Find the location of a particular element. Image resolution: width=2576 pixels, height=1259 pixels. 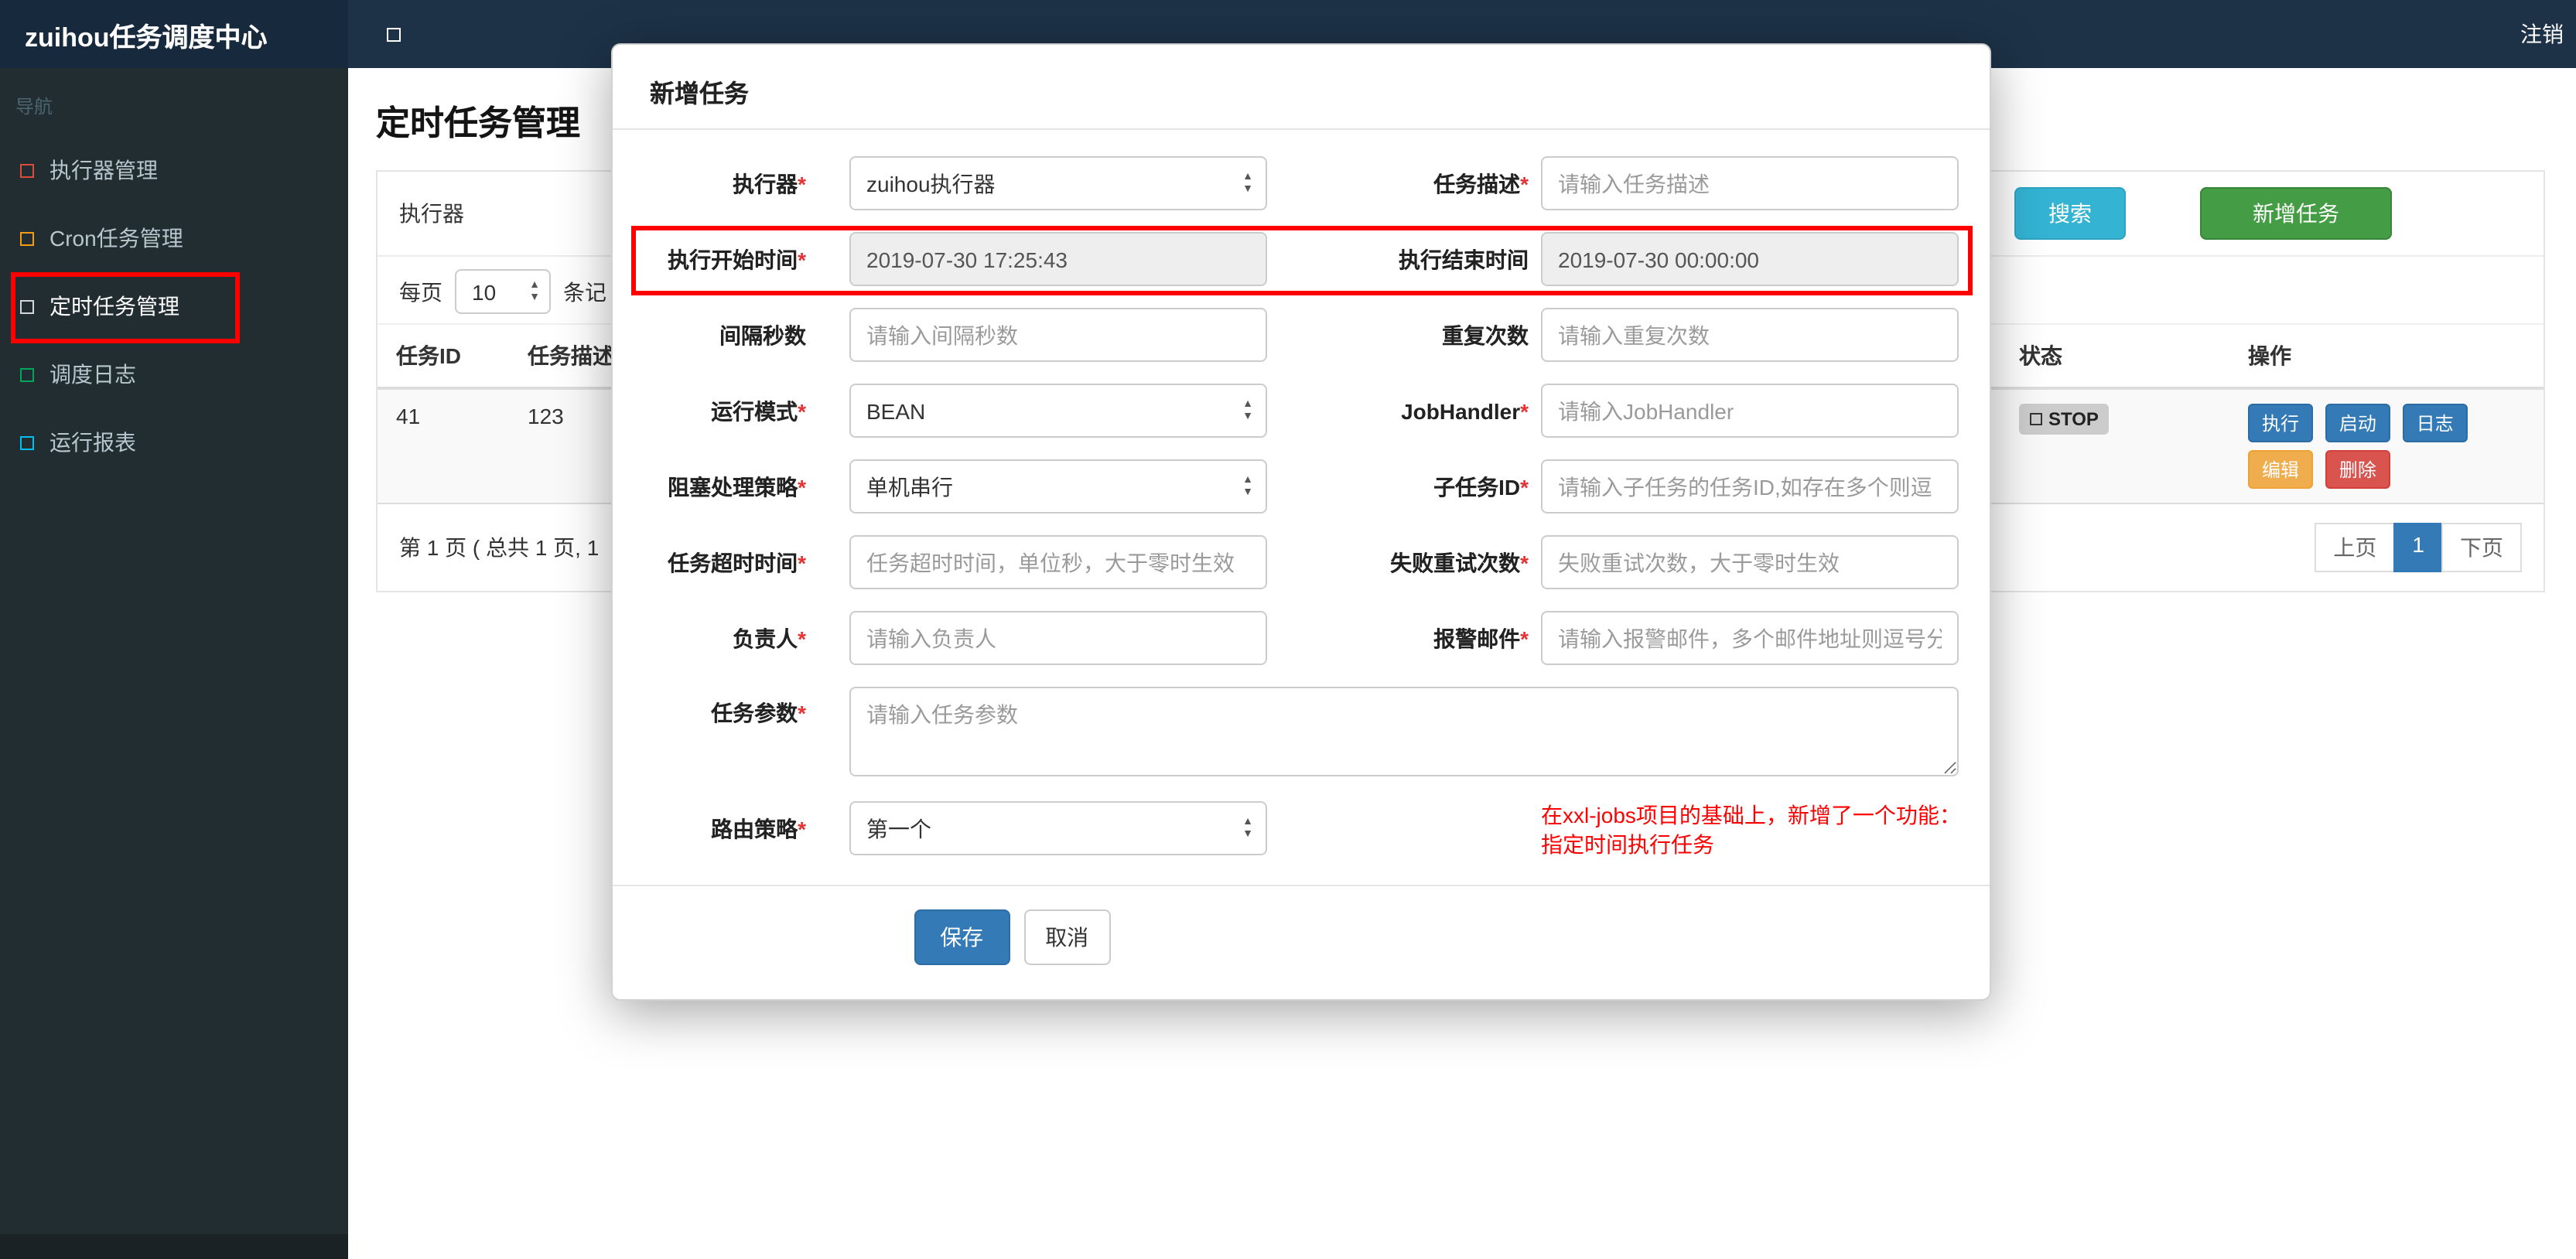

executor-select: zuihou执行器 ▲ ▼ is located at coordinates (1058, 183).